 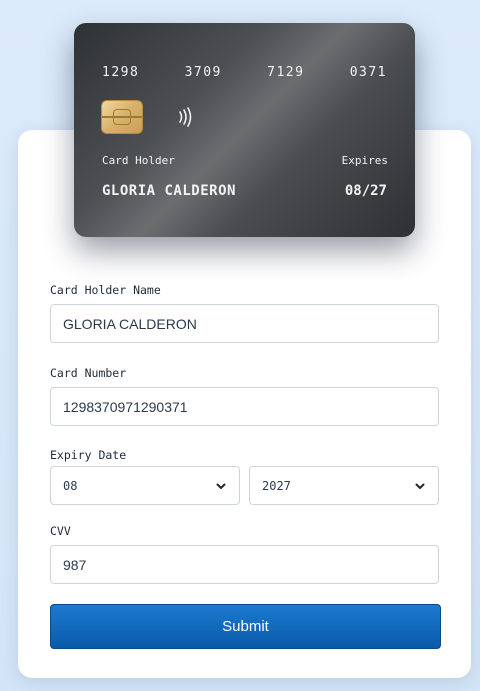 What do you see at coordinates (203, 72) in the screenshot?
I see `card-number-group: 3709` at bounding box center [203, 72].